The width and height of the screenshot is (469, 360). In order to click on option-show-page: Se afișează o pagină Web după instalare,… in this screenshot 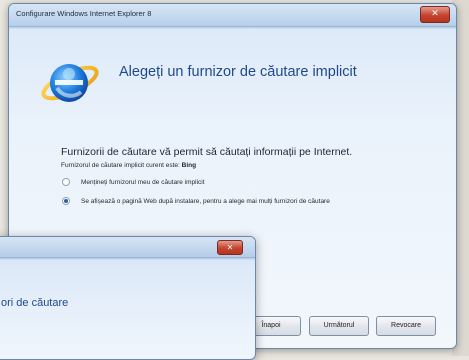, I will do `click(196, 201)`.